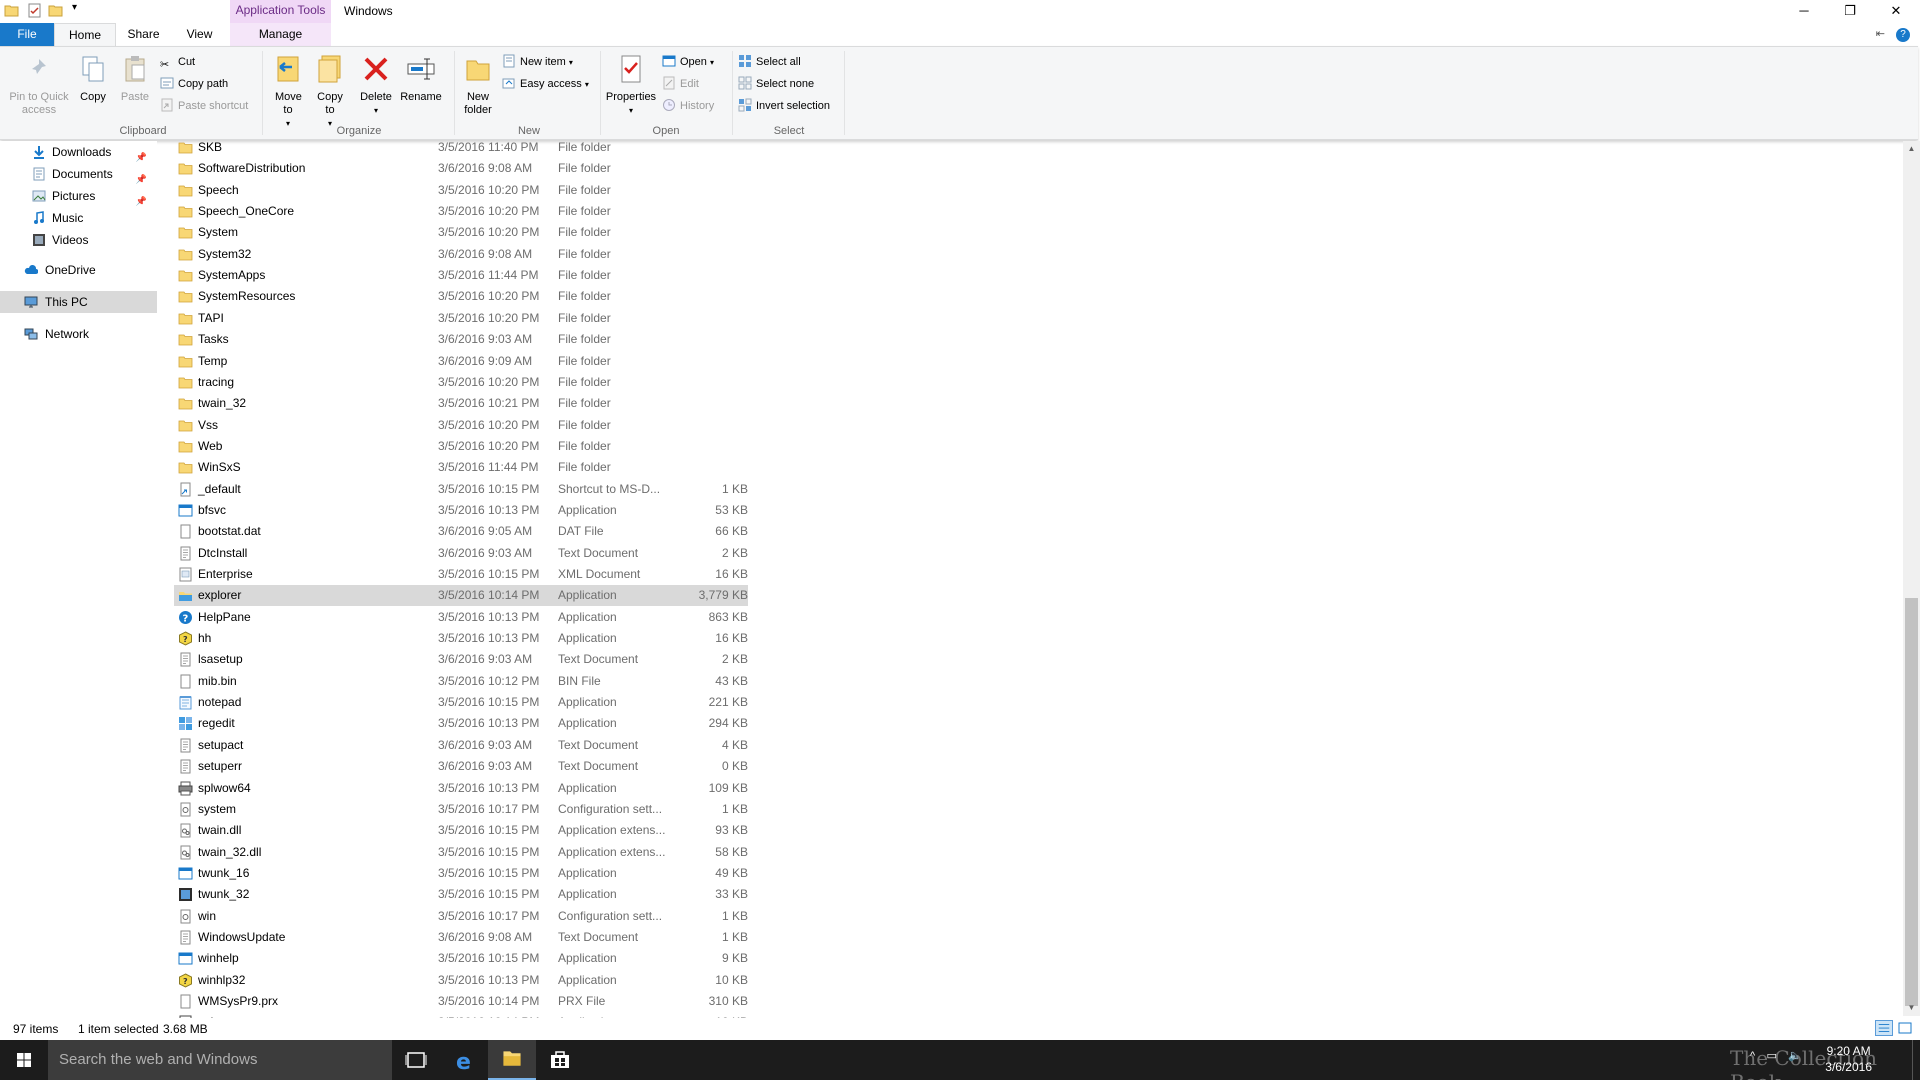  Describe the element at coordinates (39, 85) in the screenshot. I see `pin-quick-access-button: Pin to Quick access` at that location.